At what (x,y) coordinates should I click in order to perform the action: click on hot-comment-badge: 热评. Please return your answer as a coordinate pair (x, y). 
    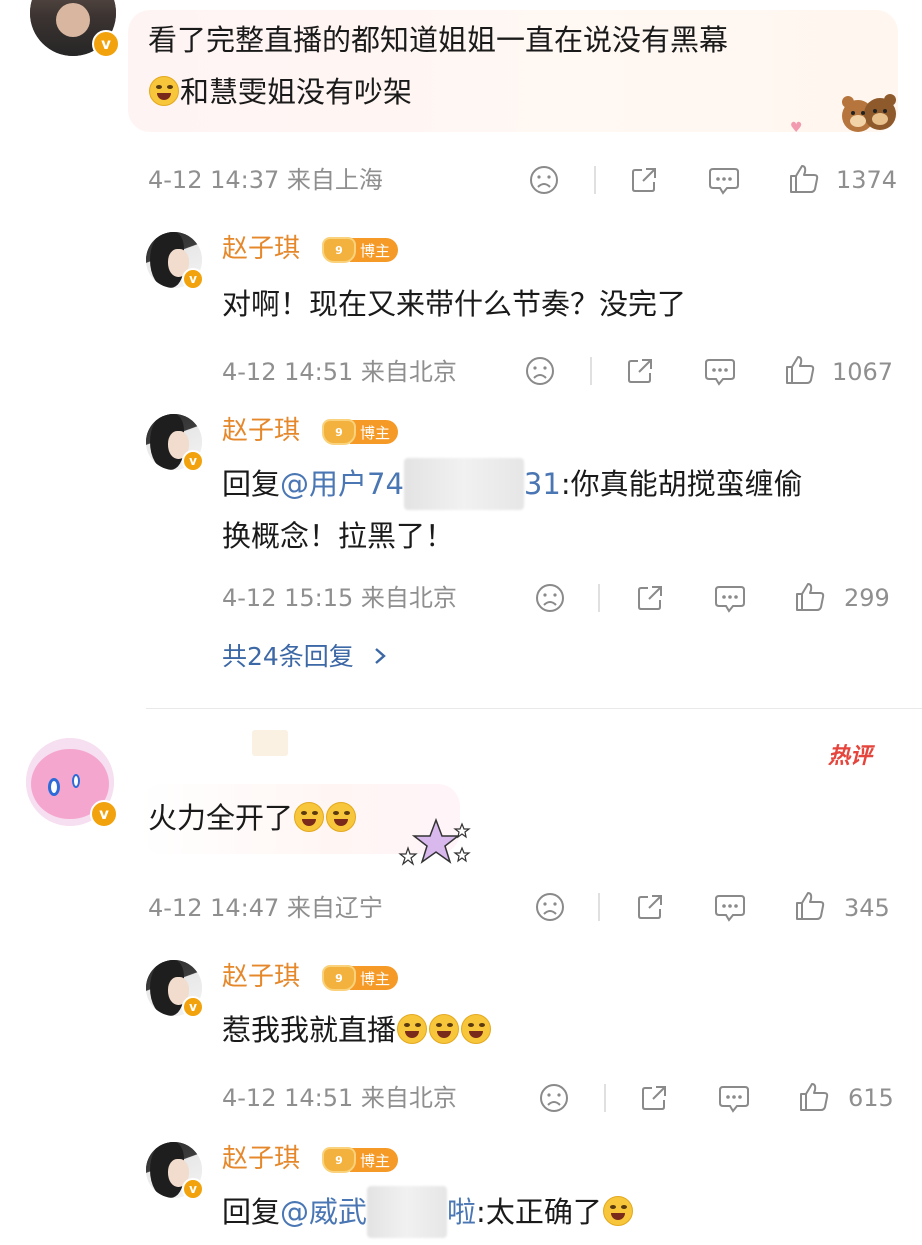
    Looking at the image, I should click on (850, 756).